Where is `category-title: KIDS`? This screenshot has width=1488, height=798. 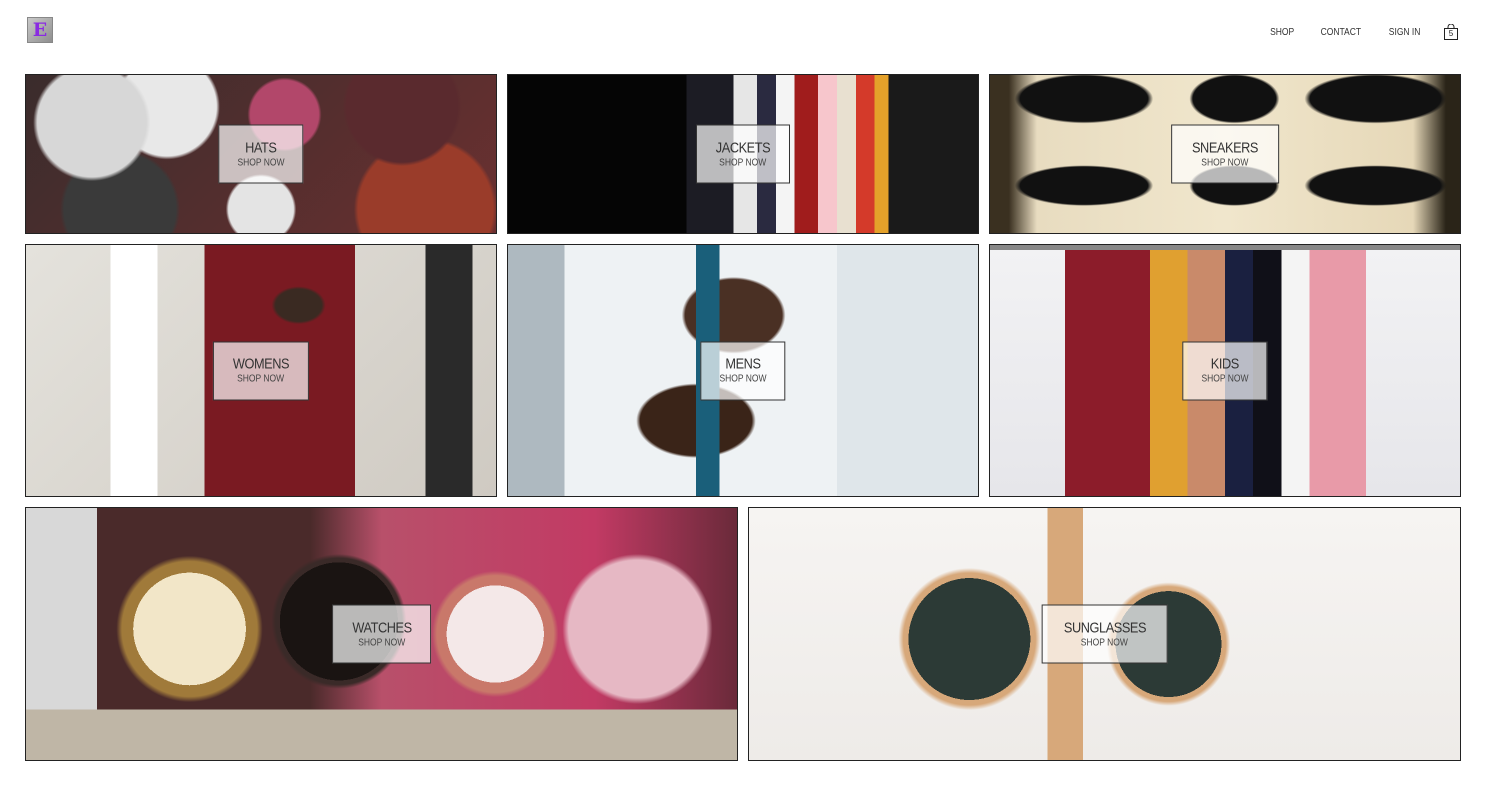 category-title: KIDS is located at coordinates (1225, 364).